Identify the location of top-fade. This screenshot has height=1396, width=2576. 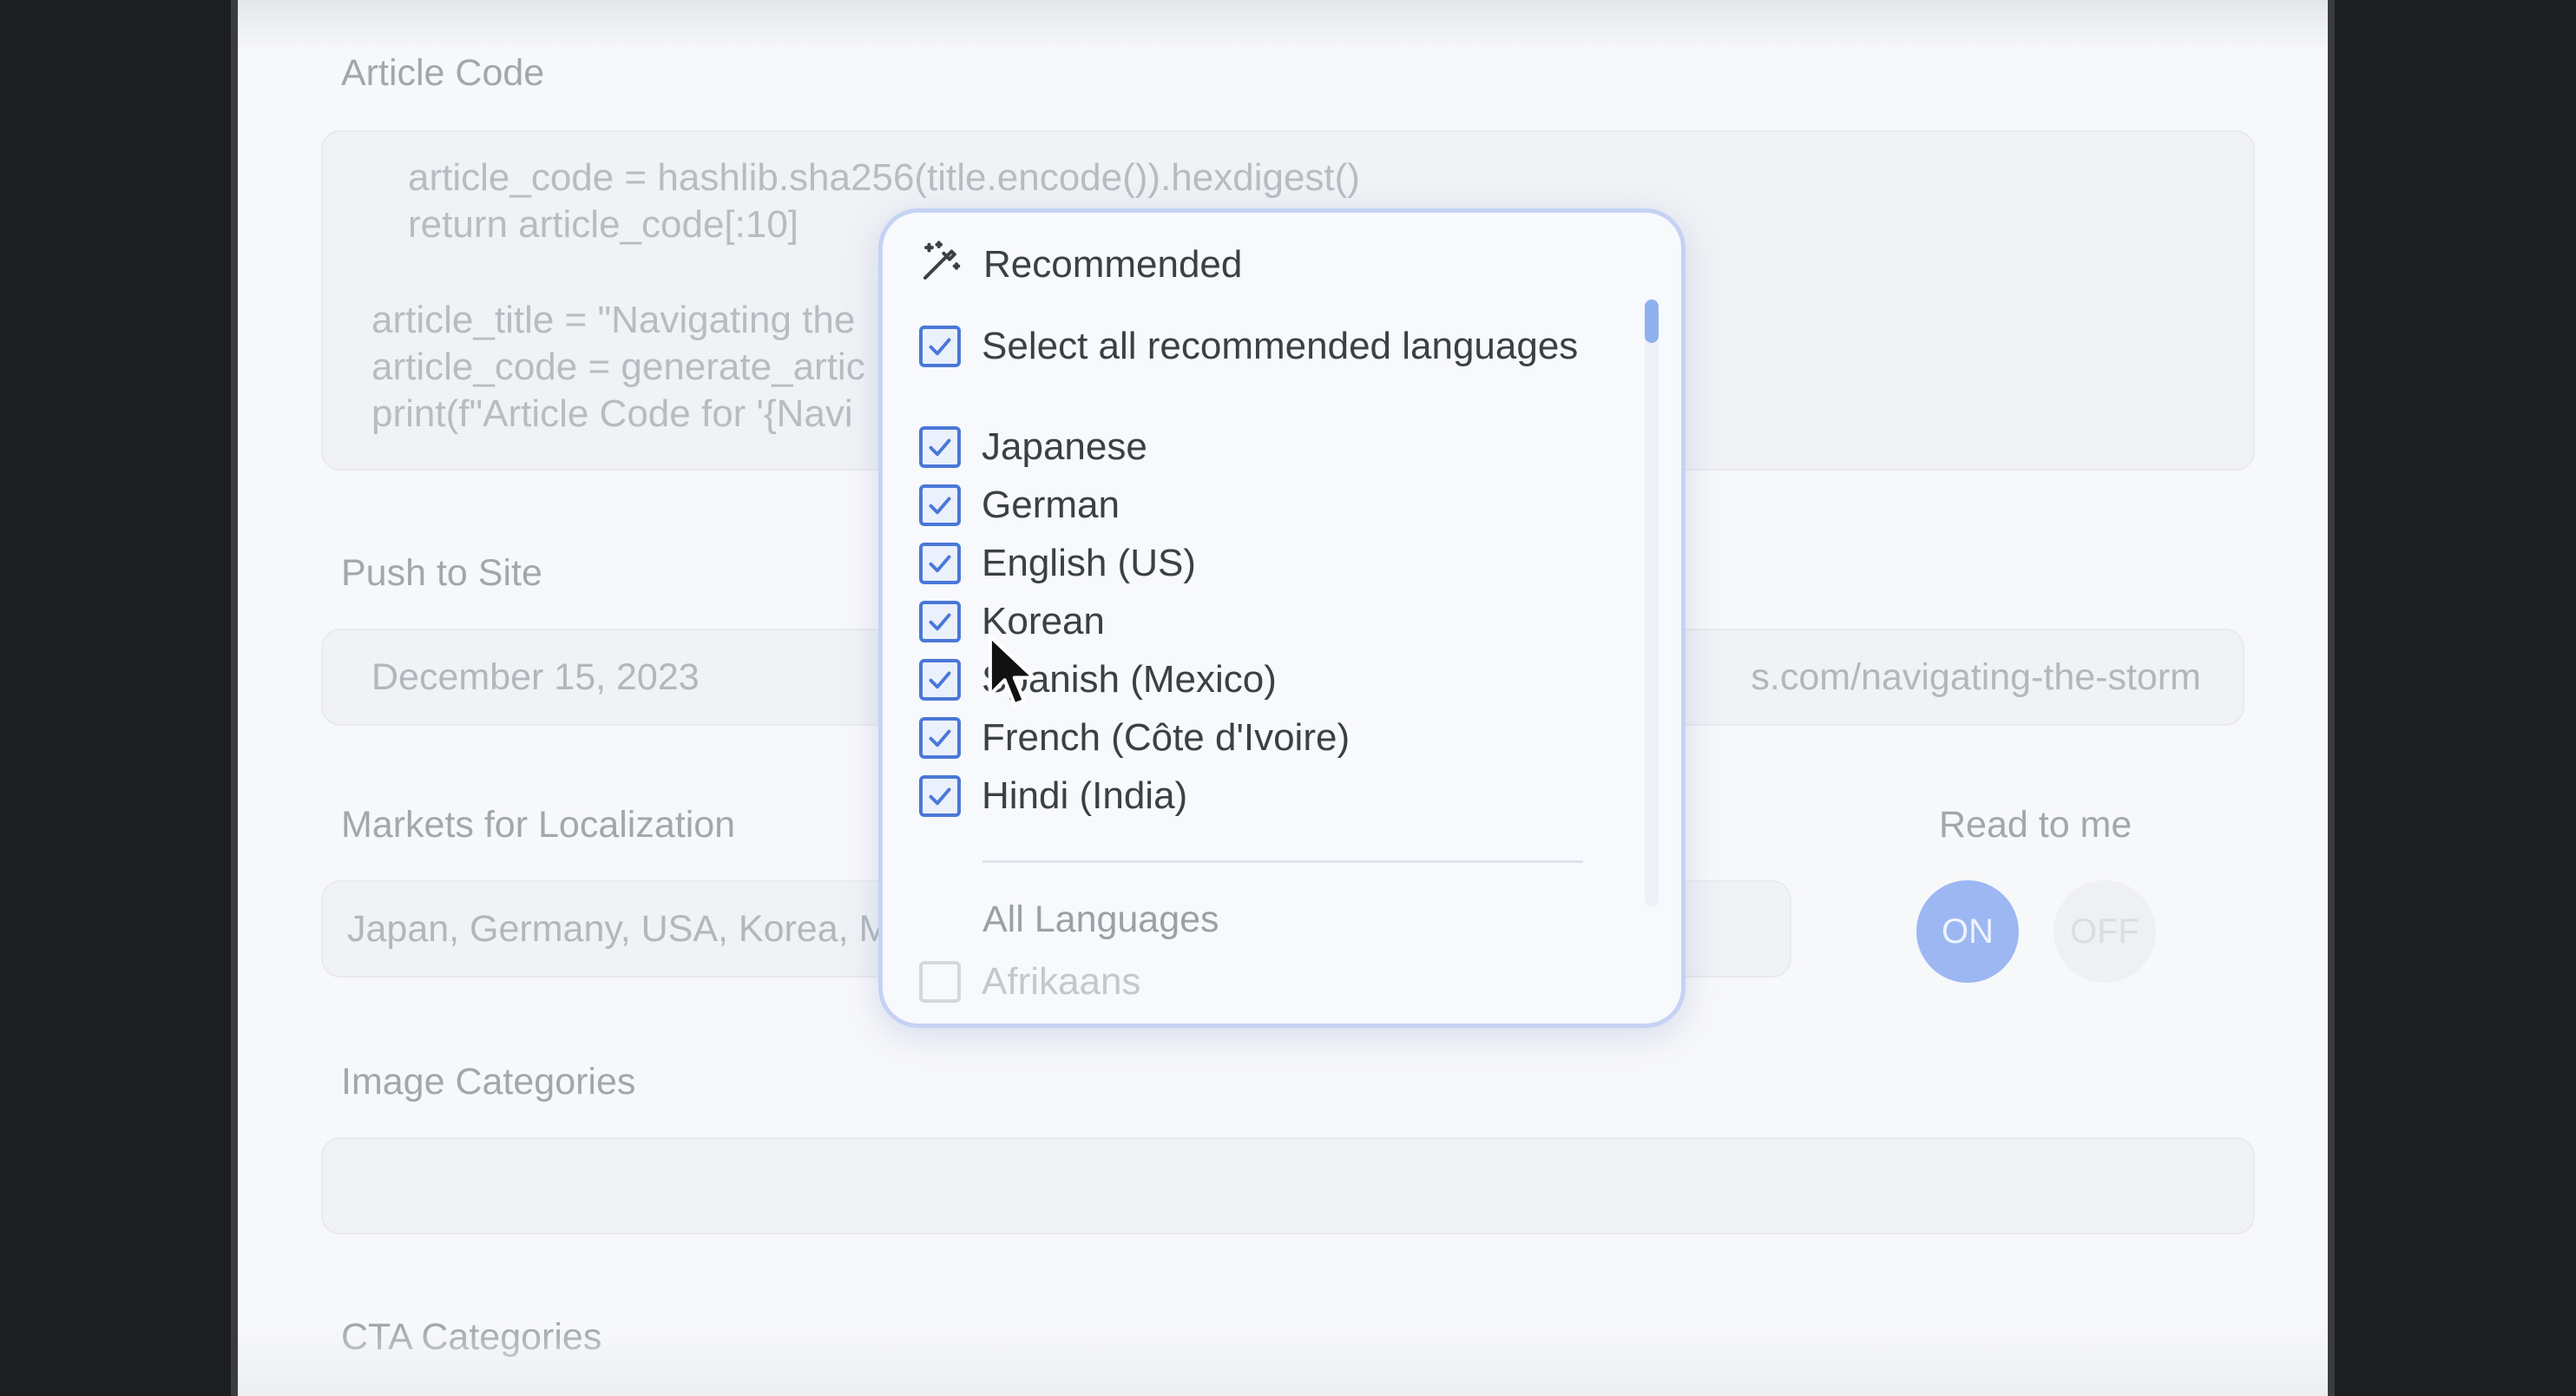
(1283, 26).